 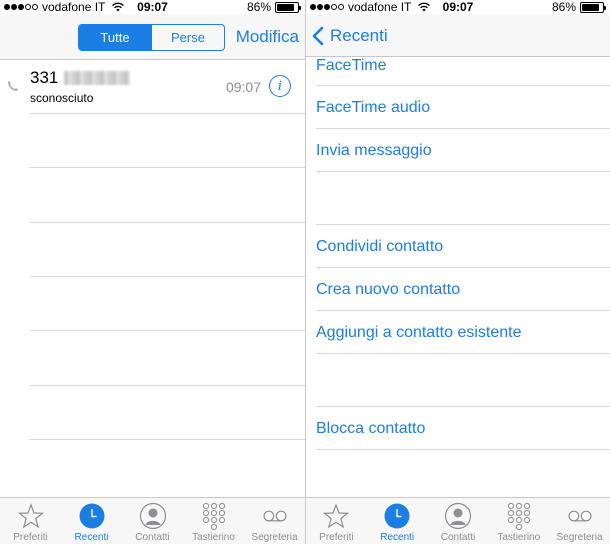 I want to click on caller-number: 331, so click(x=80, y=78).